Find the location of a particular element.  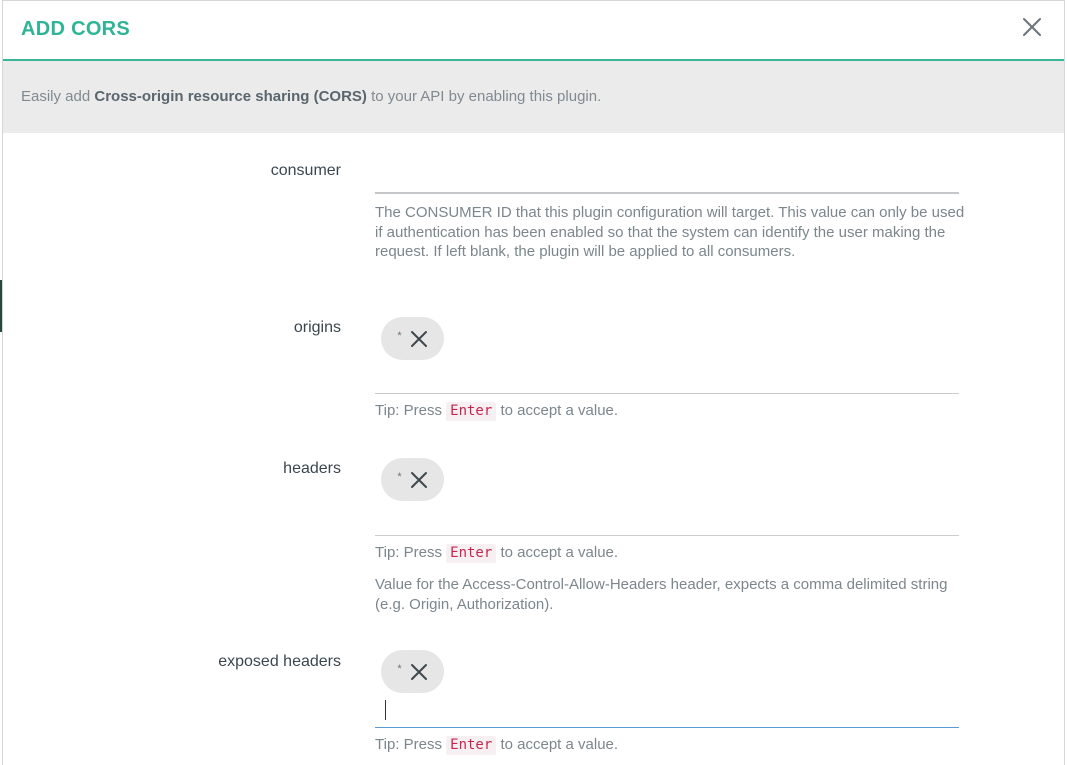

headers-input-underline is located at coordinates (667, 535).